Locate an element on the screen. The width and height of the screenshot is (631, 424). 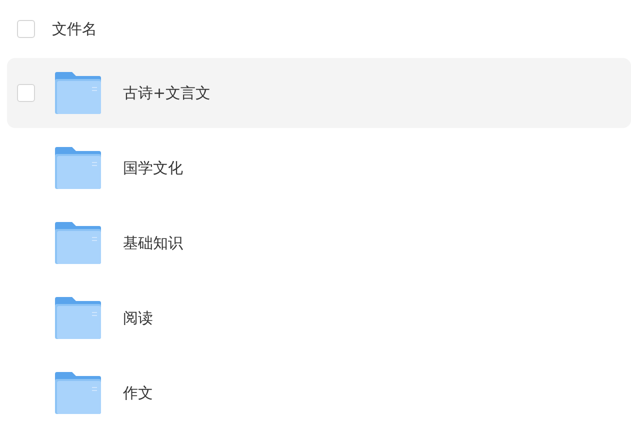
column-header: 文件名 is located at coordinates (74, 29).